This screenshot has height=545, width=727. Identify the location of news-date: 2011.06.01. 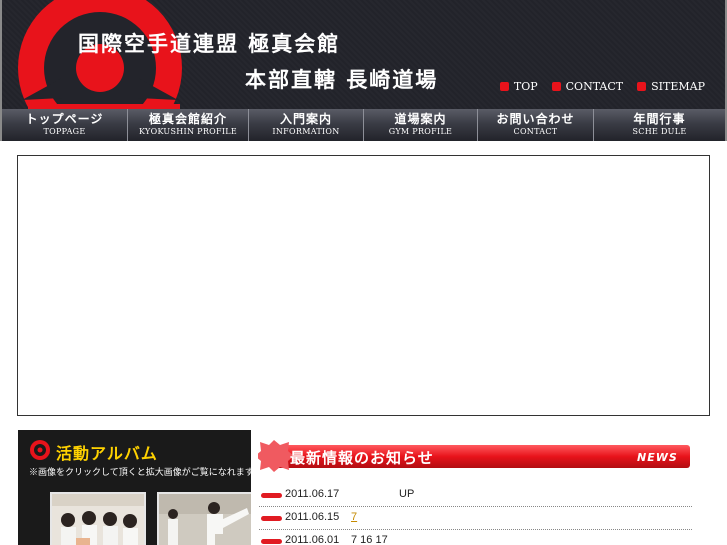
(312, 539).